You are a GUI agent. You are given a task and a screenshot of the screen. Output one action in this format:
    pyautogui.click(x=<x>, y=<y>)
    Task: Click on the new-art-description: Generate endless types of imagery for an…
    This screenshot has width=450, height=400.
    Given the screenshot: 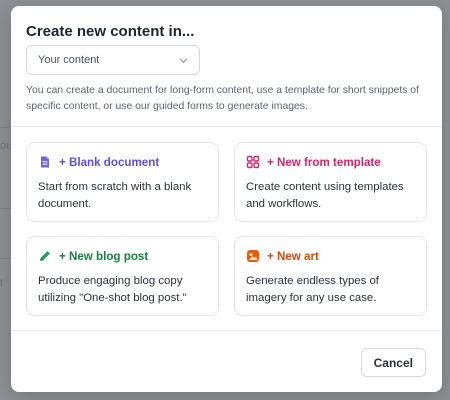 What is the action you would take?
    pyautogui.click(x=312, y=289)
    